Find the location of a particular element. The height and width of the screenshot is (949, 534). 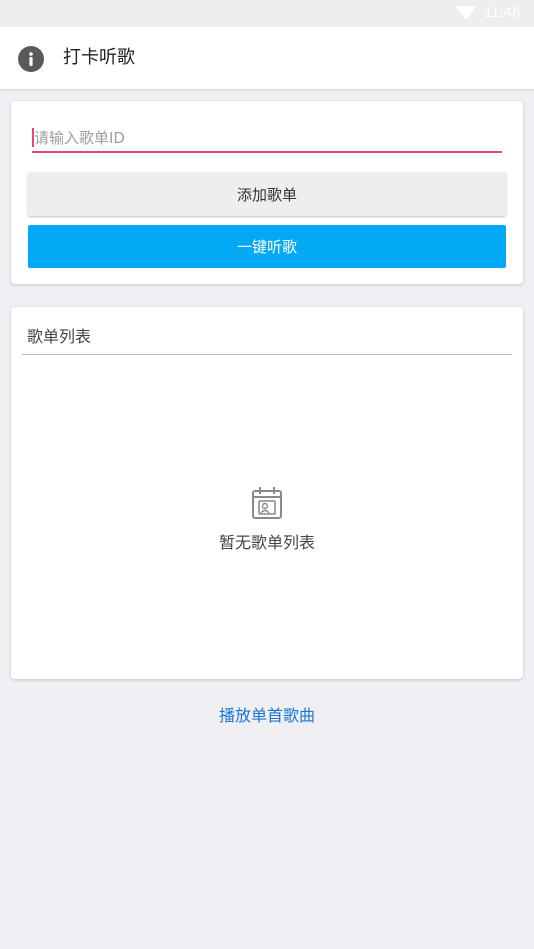

app-bar: 打卡听歌 is located at coordinates (267, 58).